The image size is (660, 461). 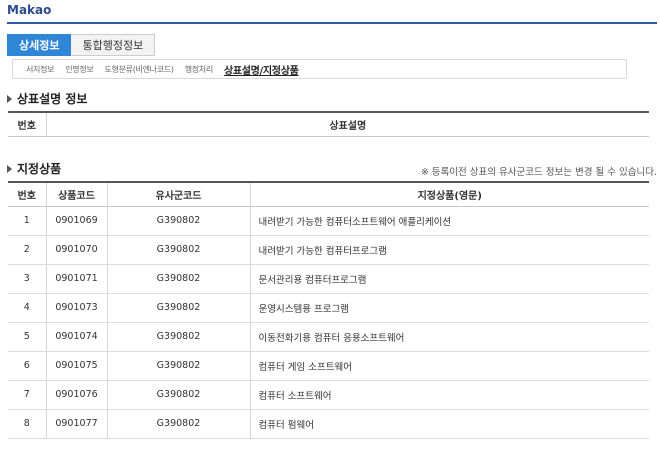 What do you see at coordinates (76, 424) in the screenshot?
I see `goods-code: 0901077` at bounding box center [76, 424].